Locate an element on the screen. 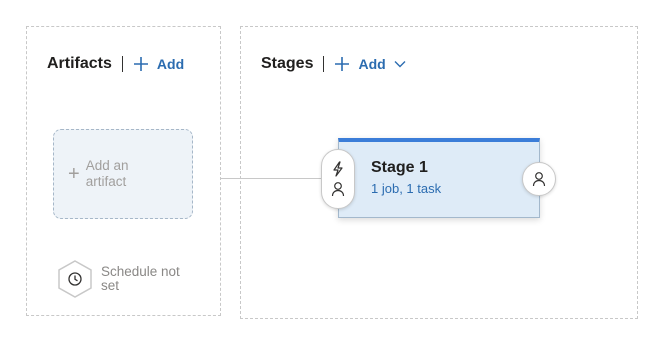 This screenshot has height=340, width=672. add-stage-label: Add is located at coordinates (372, 64).